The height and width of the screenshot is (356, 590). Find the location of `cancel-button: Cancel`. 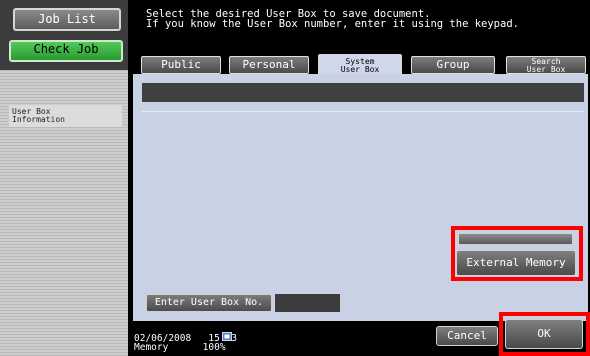

cancel-button: Cancel is located at coordinates (467, 336).